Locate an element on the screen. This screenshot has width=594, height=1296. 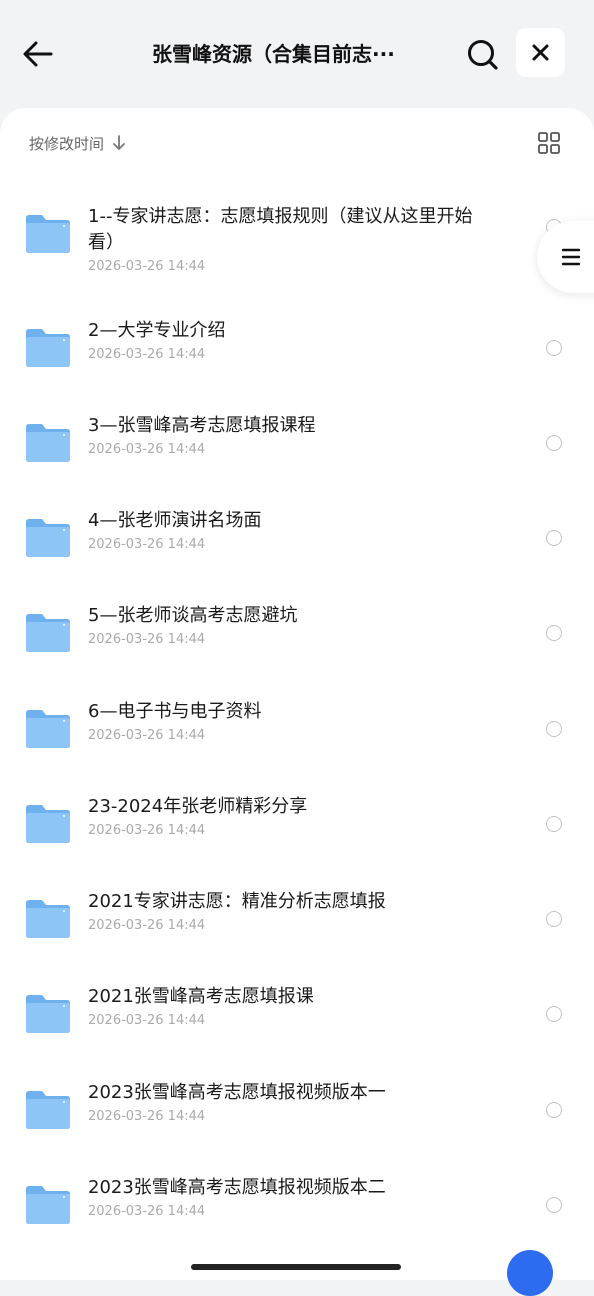
file-info: 3—张雪峰高考志愿填报课程 2026-03-26 14:44 is located at coordinates (288, 436).